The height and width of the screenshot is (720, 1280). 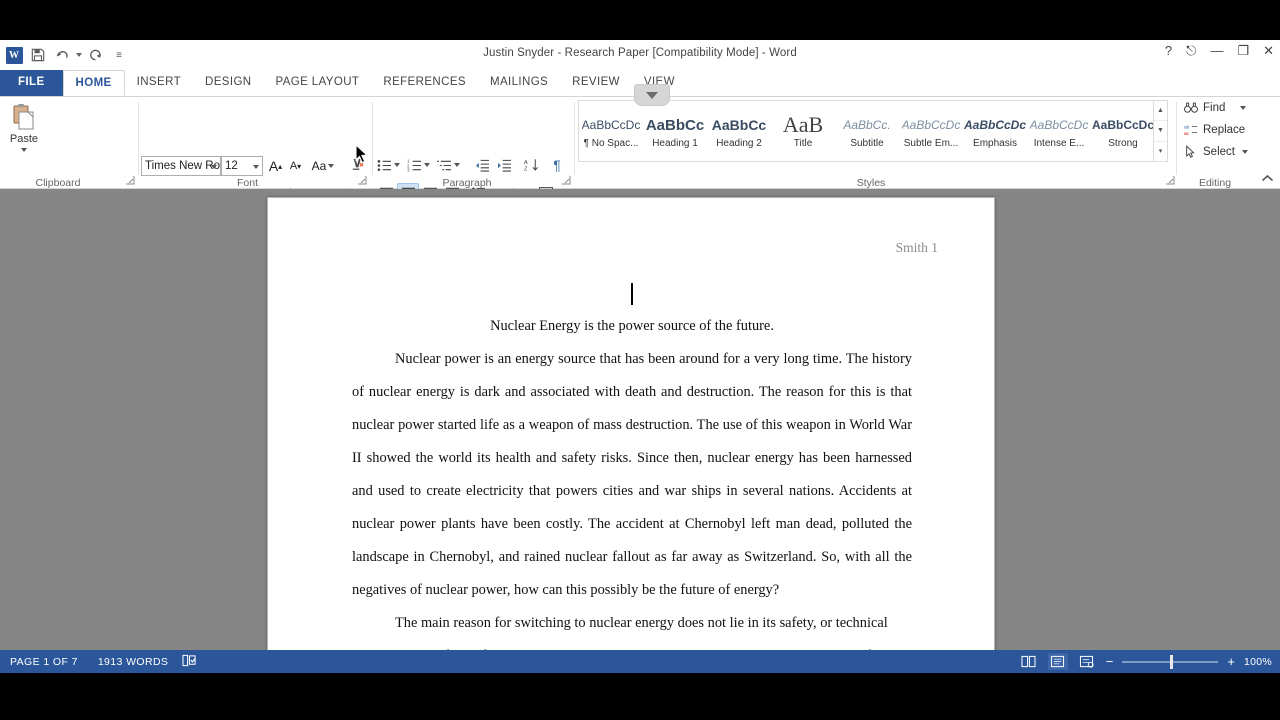 What do you see at coordinates (181, 166) in the screenshot?
I see `font-name-combobox: Times New Ro` at bounding box center [181, 166].